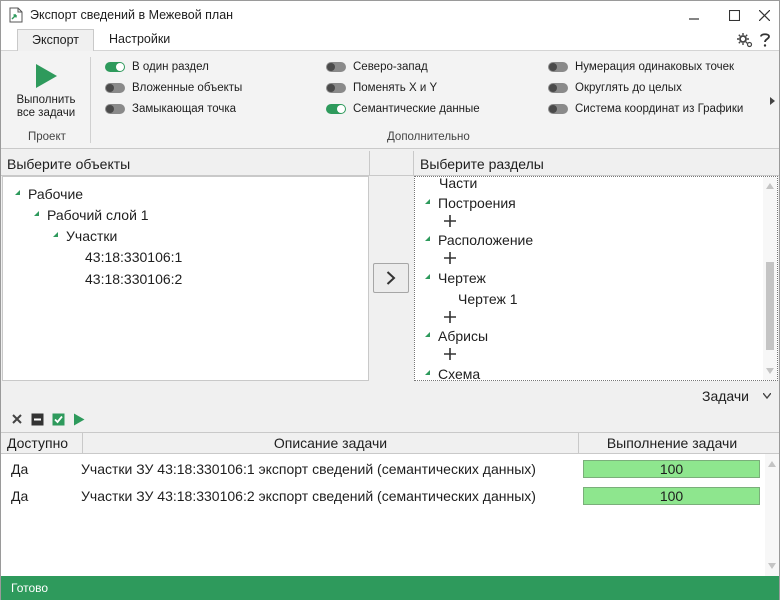 This screenshot has width=780, height=600. What do you see at coordinates (645, 109) in the screenshot?
I see `option-coord-system-graphics: Система координат из Графики` at bounding box center [645, 109].